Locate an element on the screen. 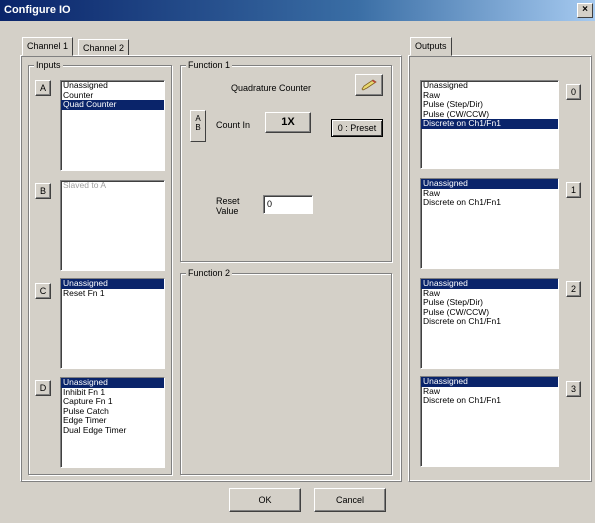  ab-label-b: B is located at coordinates (198, 127).